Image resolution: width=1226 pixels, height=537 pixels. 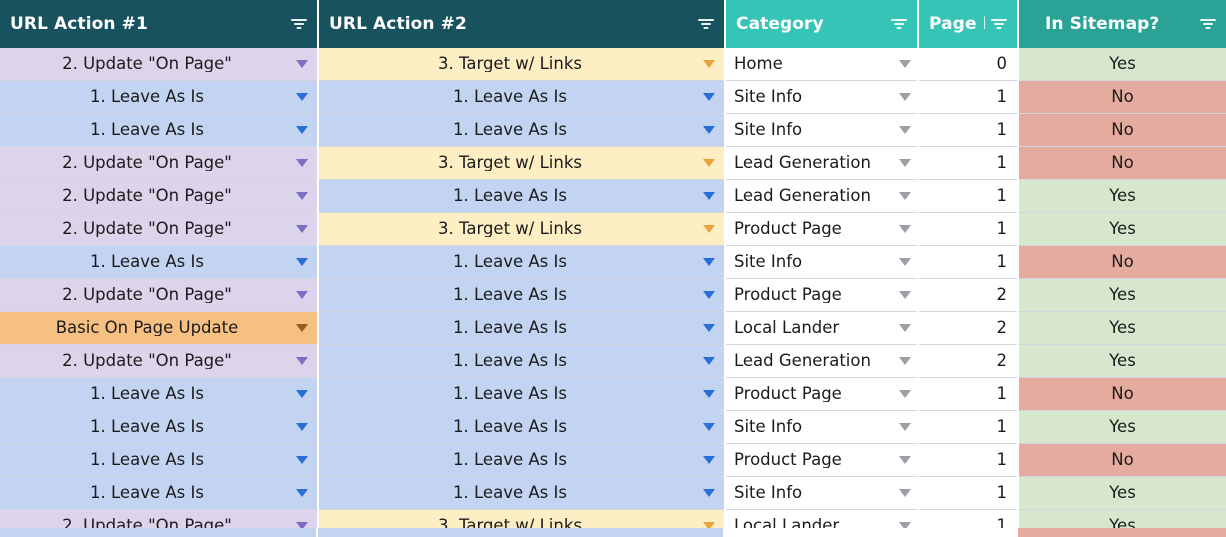 I want to click on column-header-page-depth: Page D, so click(x=967, y=24).